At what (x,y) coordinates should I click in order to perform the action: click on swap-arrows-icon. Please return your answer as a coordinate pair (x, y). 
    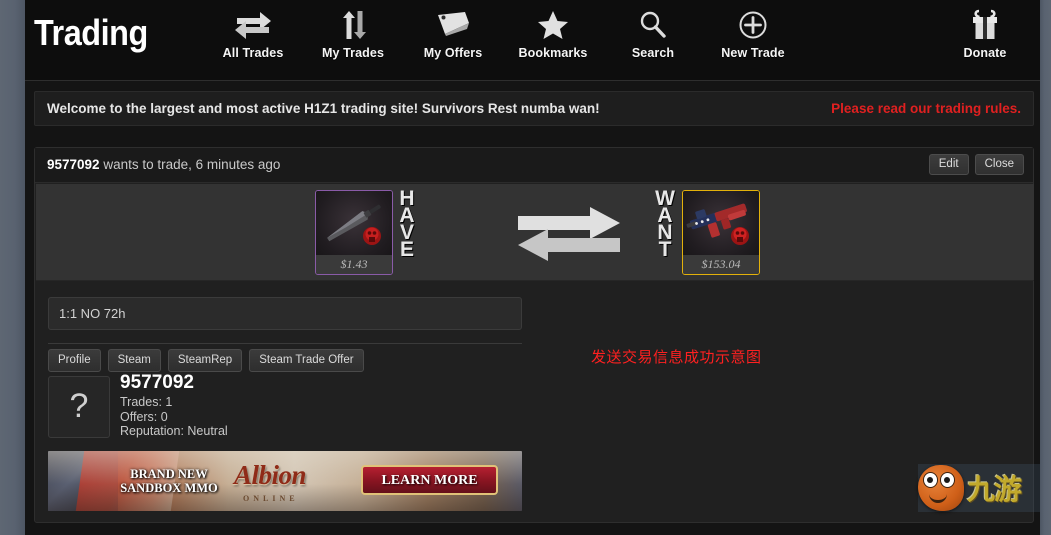
    Looking at the image, I should click on (569, 236).